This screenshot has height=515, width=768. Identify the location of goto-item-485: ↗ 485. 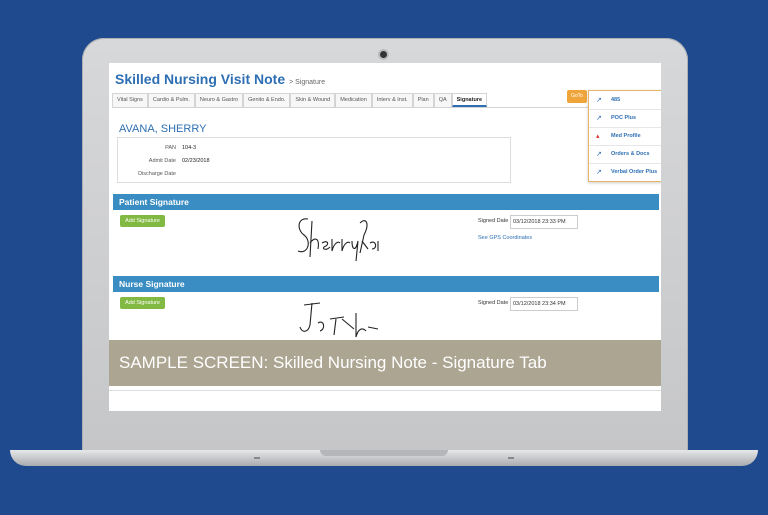
(625, 100).